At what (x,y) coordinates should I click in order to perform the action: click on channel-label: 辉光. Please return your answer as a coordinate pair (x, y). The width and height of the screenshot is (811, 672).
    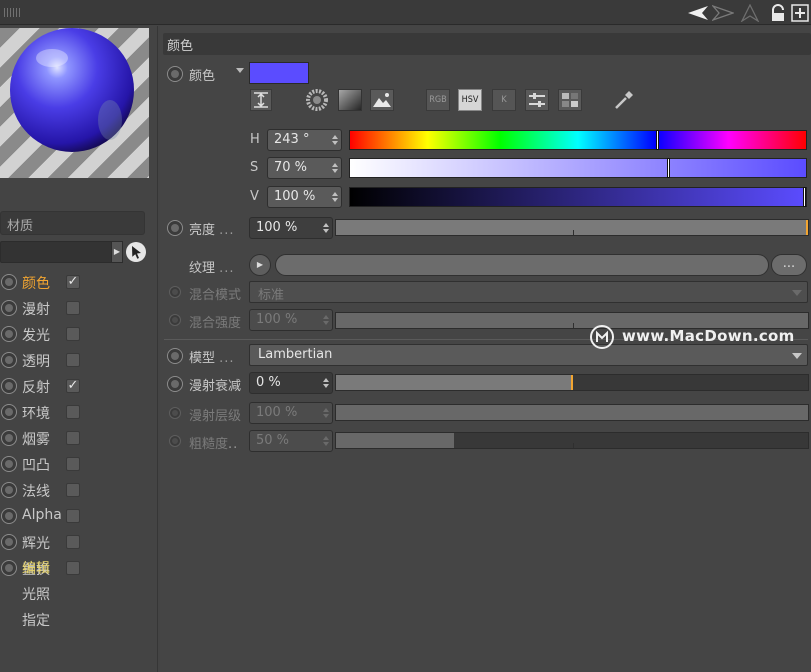
    Looking at the image, I should click on (36, 543).